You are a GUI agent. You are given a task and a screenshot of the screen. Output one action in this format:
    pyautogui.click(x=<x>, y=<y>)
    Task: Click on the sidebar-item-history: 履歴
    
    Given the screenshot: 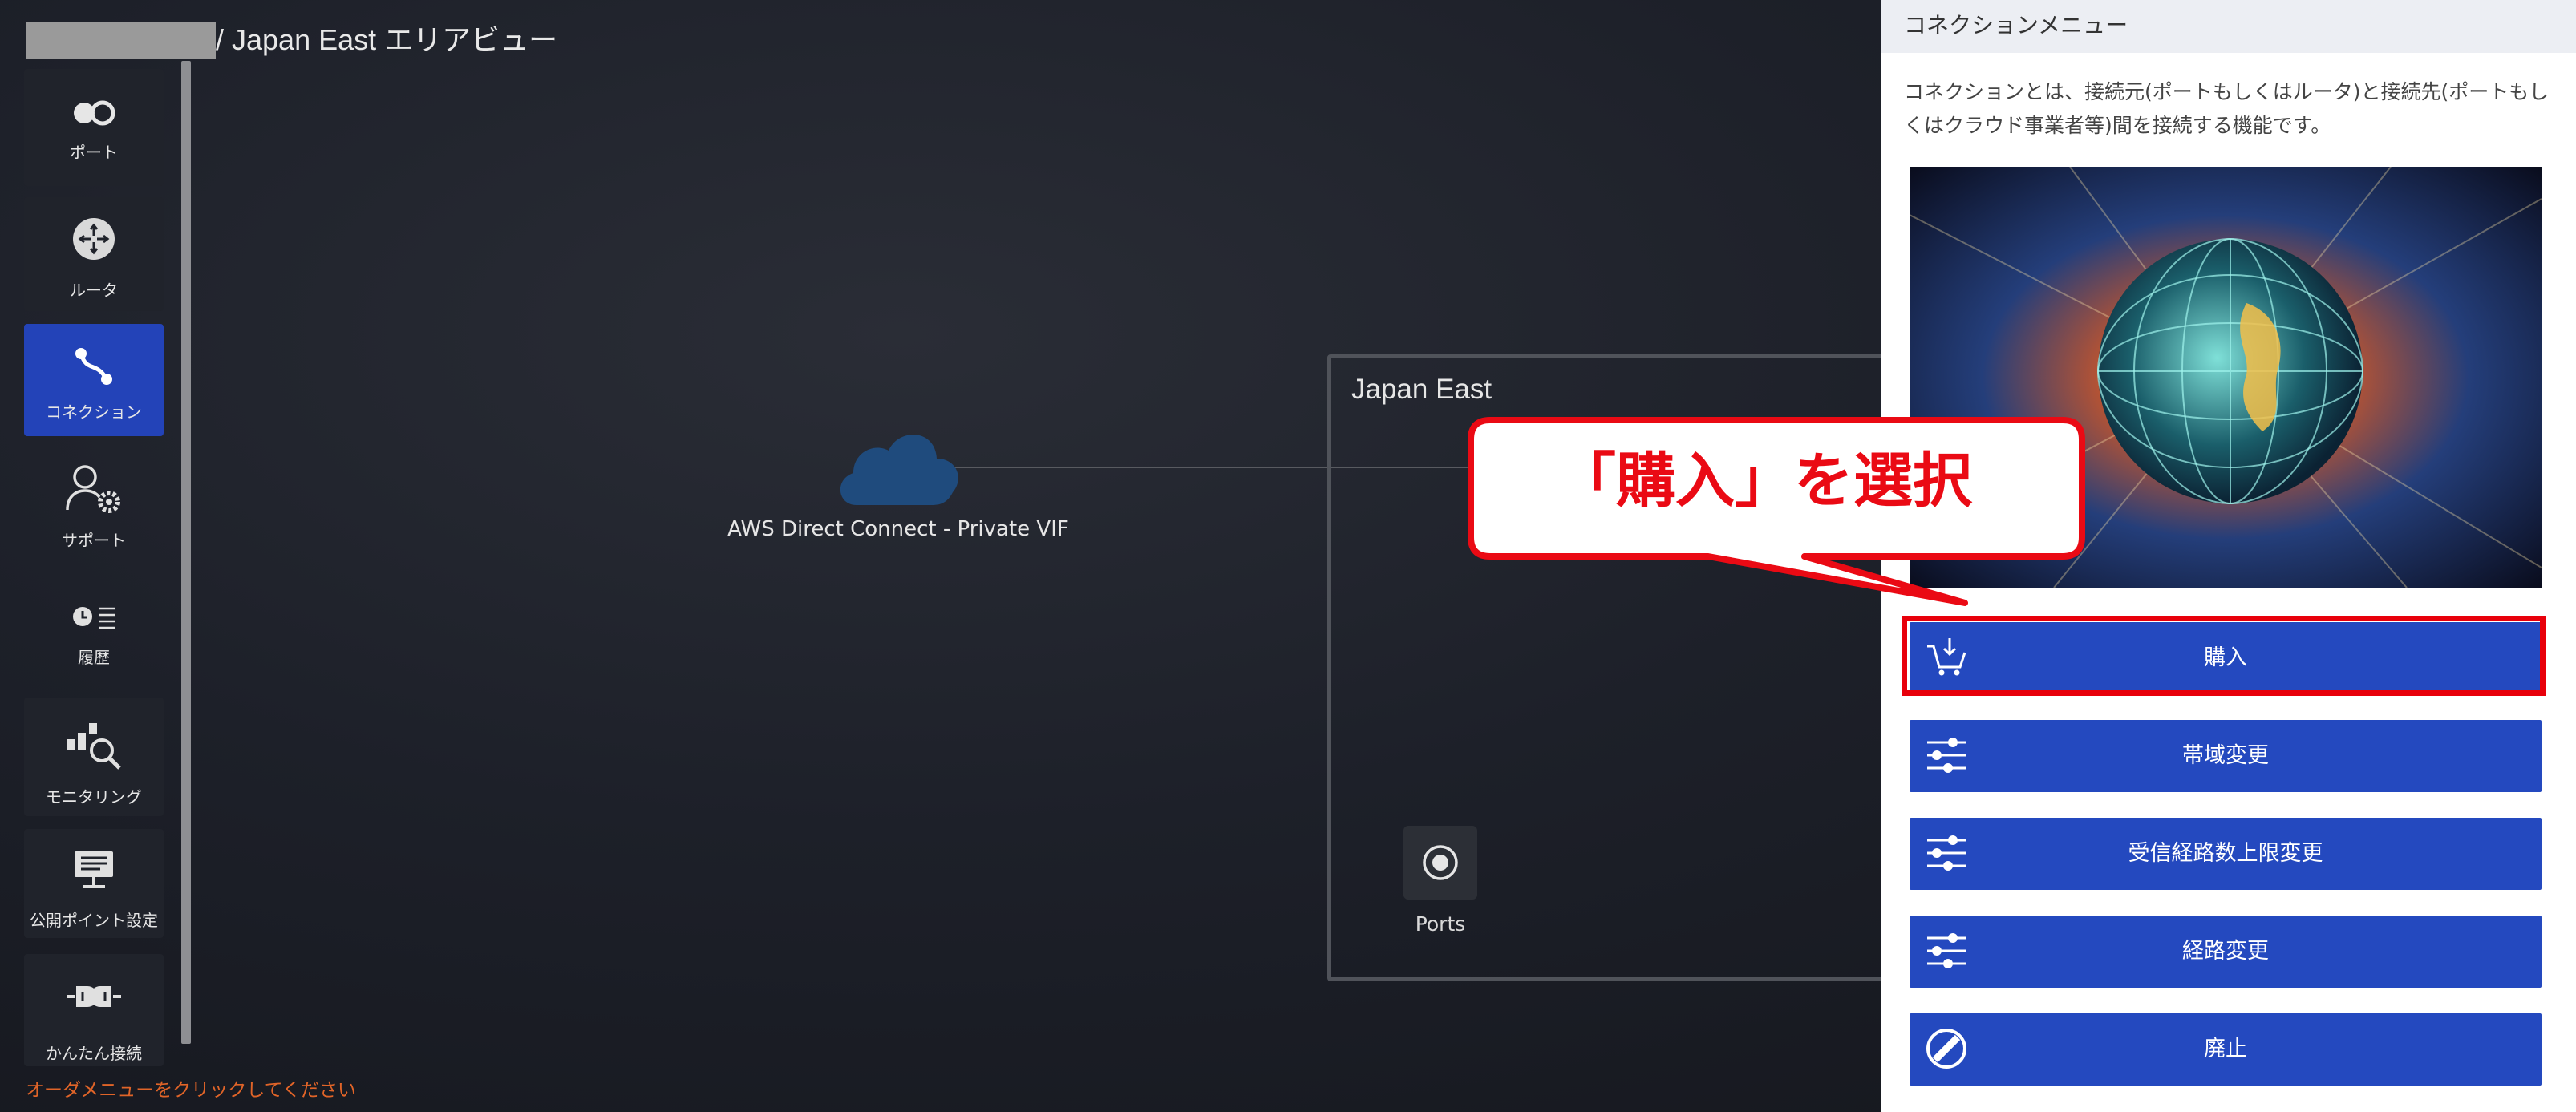 What is the action you would take?
    pyautogui.click(x=94, y=629)
    